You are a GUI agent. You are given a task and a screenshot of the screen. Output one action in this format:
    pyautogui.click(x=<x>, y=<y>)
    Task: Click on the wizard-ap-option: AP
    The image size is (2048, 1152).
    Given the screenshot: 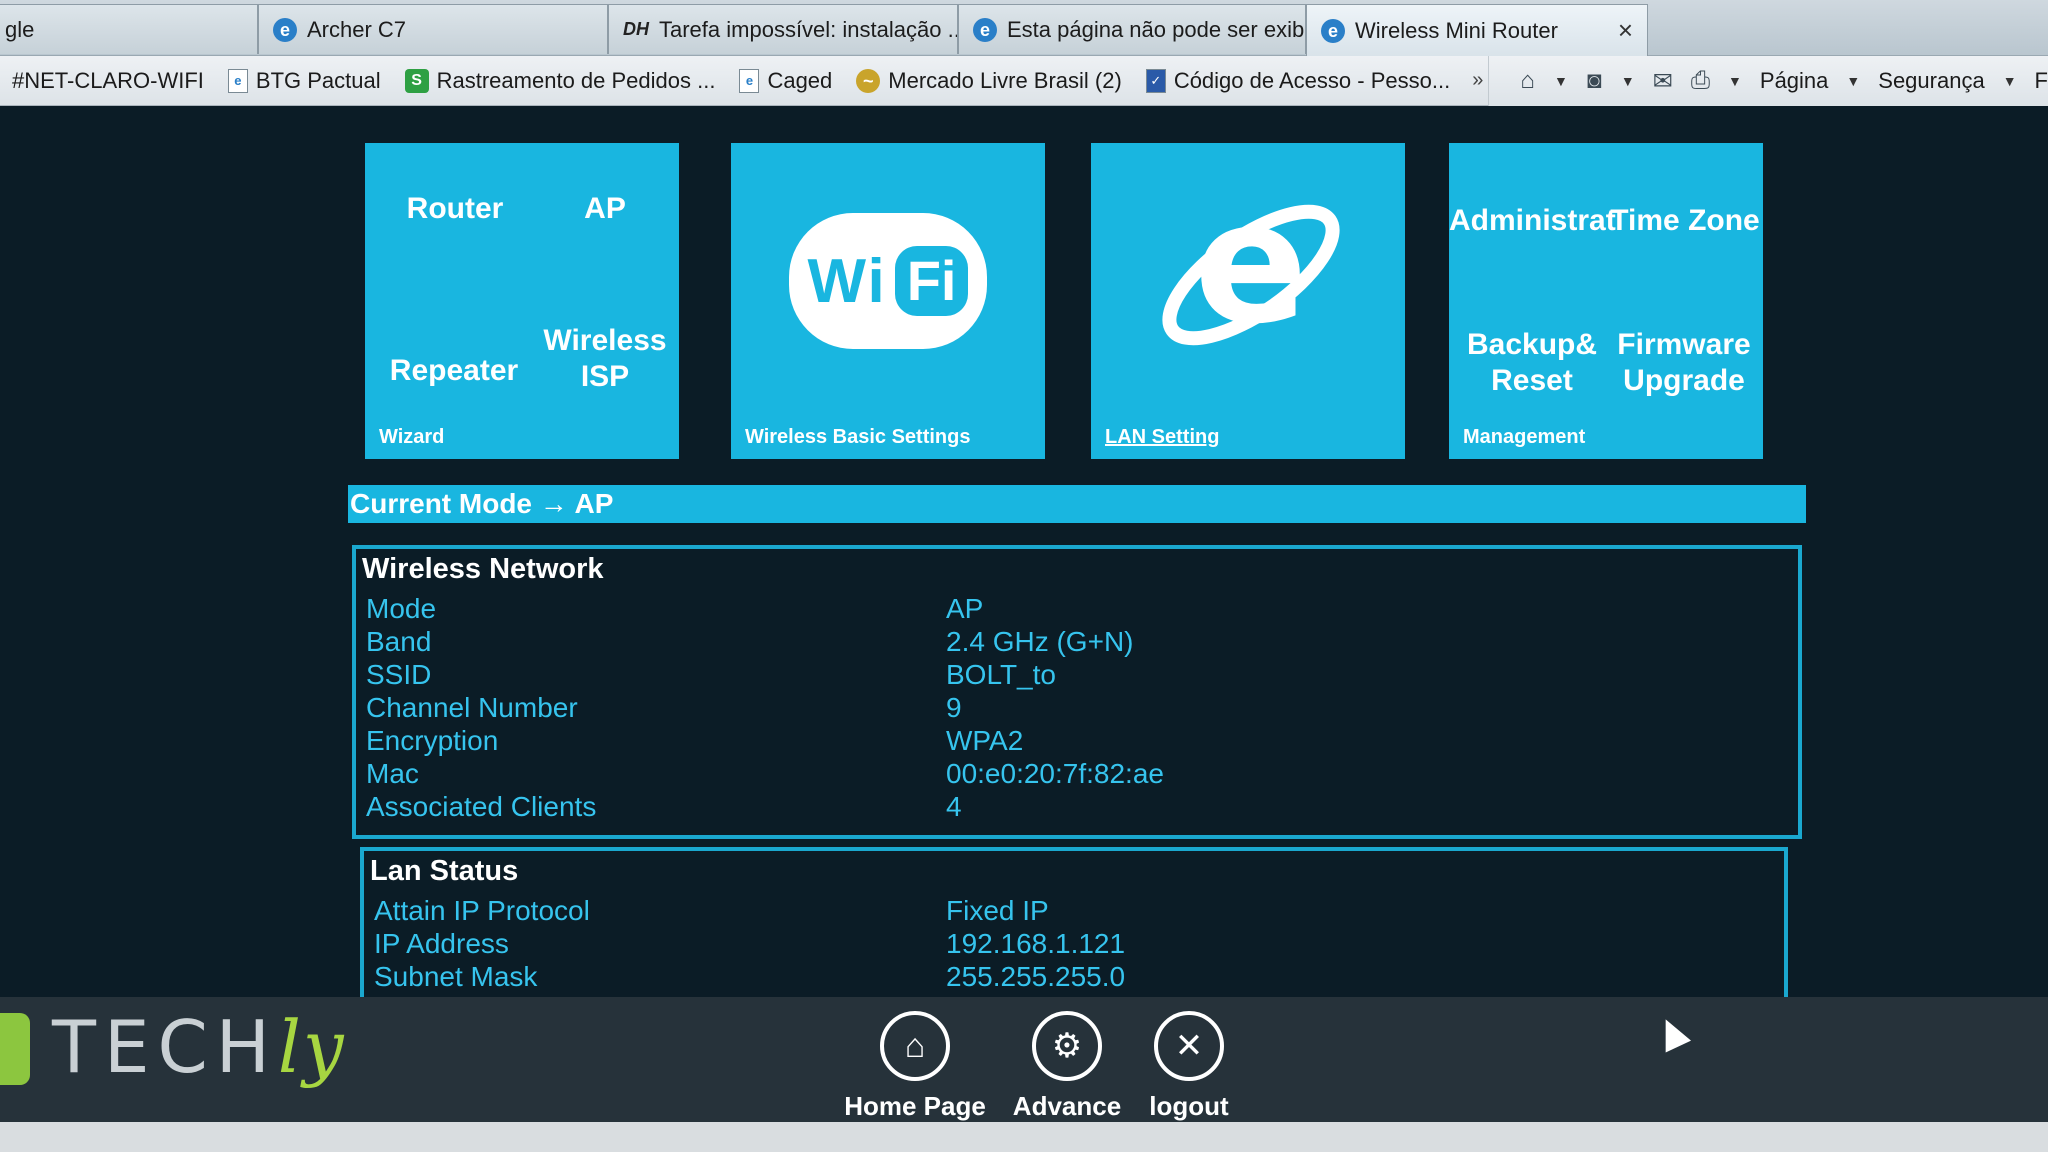 What is the action you would take?
    pyautogui.click(x=605, y=209)
    